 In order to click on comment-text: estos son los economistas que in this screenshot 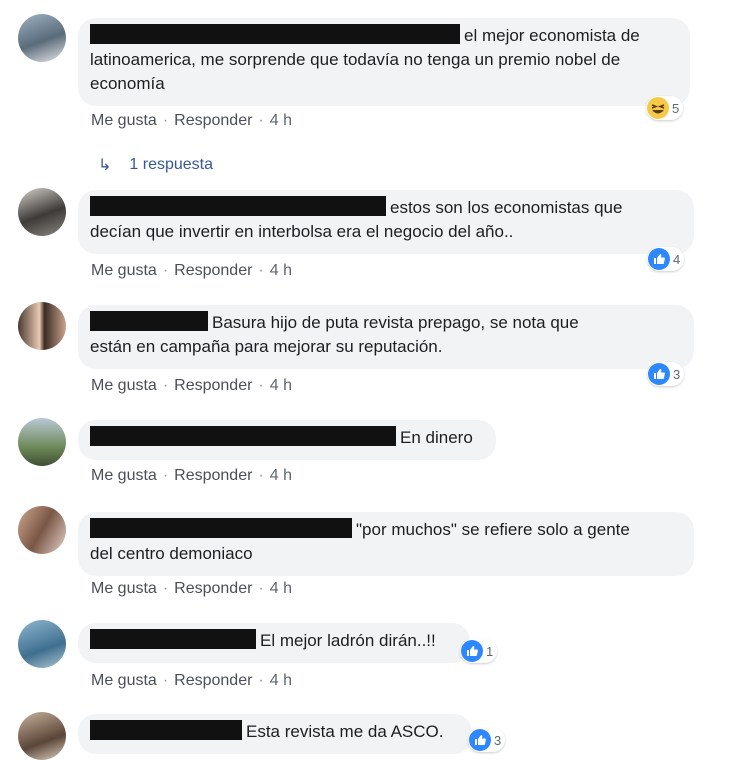, I will do `click(506, 207)`.